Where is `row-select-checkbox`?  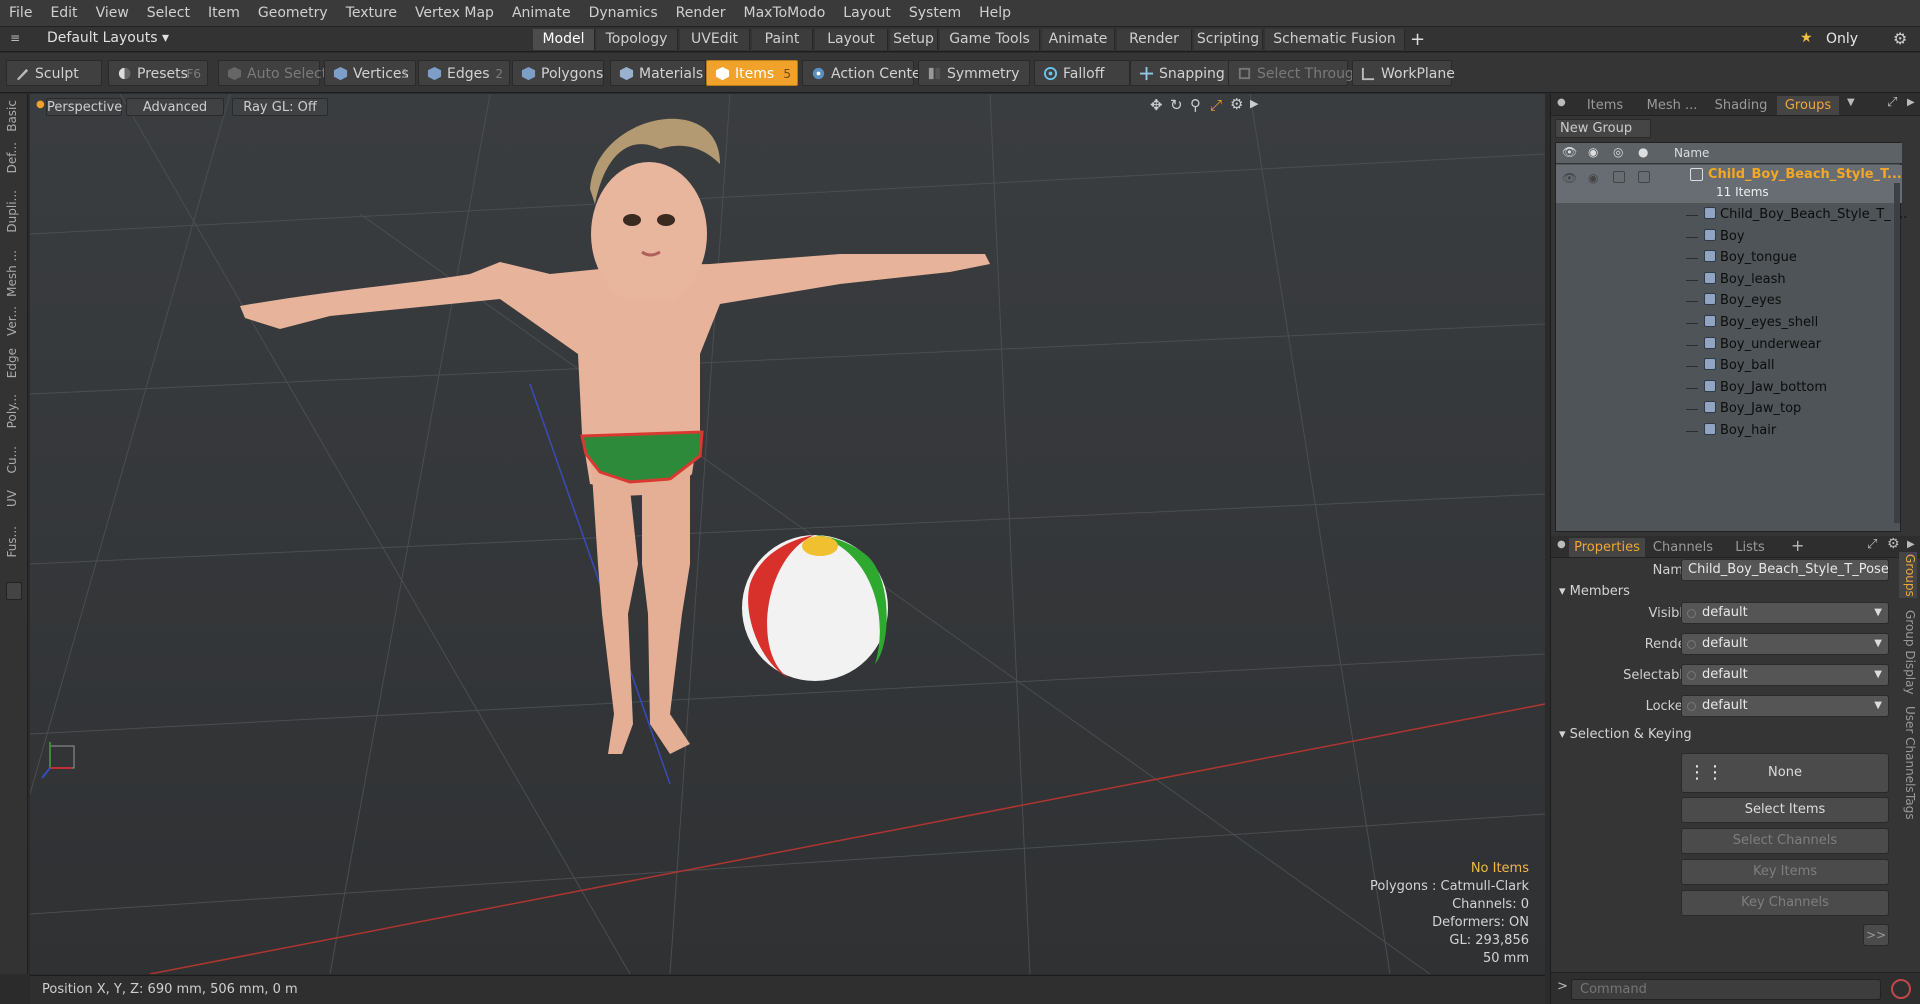
row-select-checkbox is located at coordinates (1619, 177).